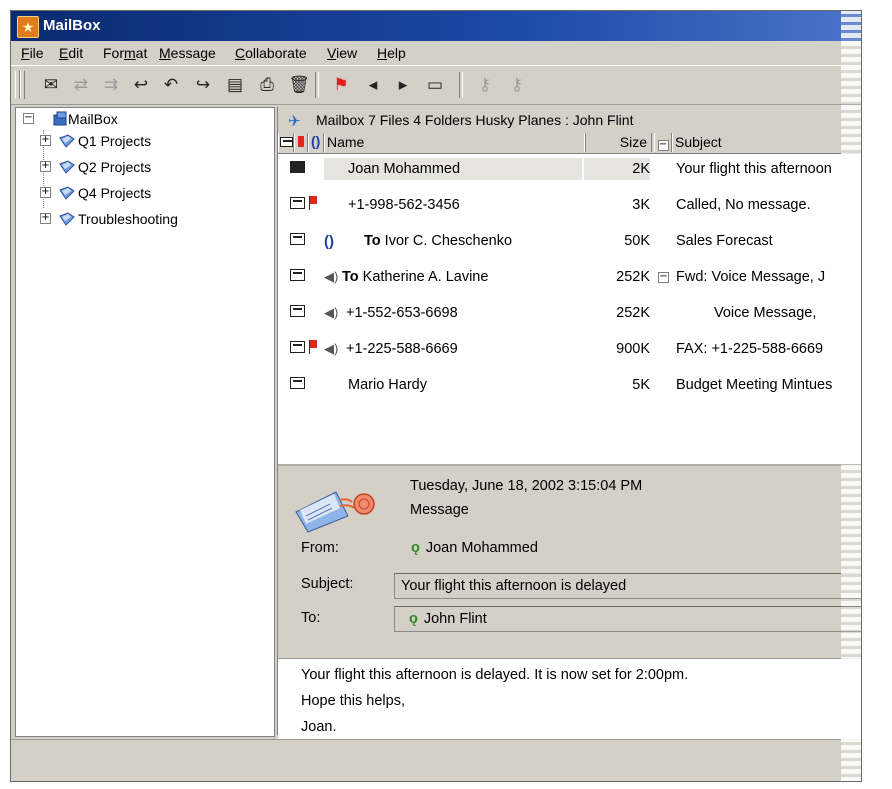 The image size is (892, 789). Describe the element at coordinates (569, 387) in the screenshot. I see `message-row: Mario Hardy 5K Budget Meeting Mintues` at that location.